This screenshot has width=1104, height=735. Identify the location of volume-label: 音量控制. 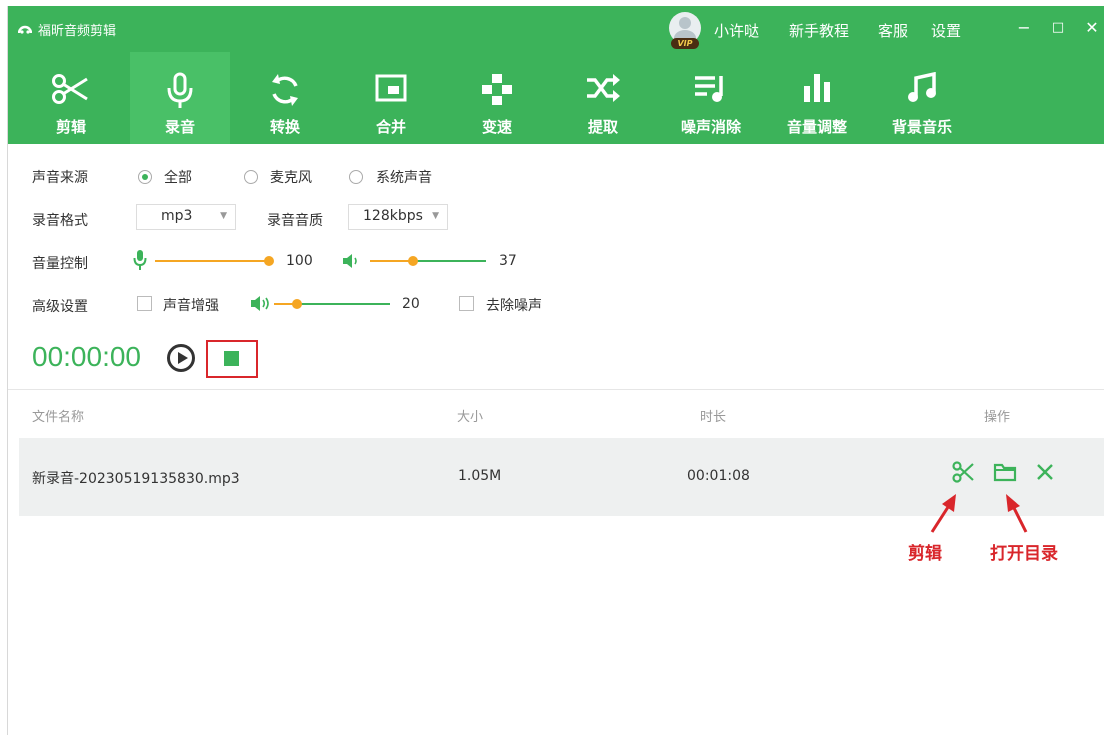
(60, 264).